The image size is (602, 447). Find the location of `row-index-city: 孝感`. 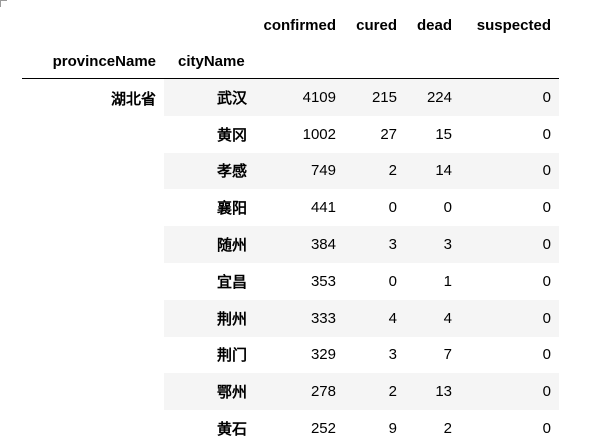

row-index-city: 孝感 is located at coordinates (209, 171).